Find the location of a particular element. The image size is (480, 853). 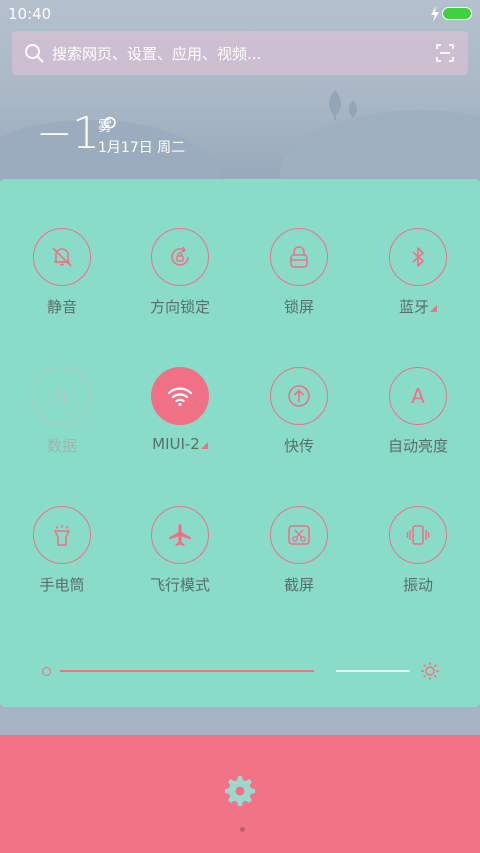

brightness-fill is located at coordinates (187, 671).